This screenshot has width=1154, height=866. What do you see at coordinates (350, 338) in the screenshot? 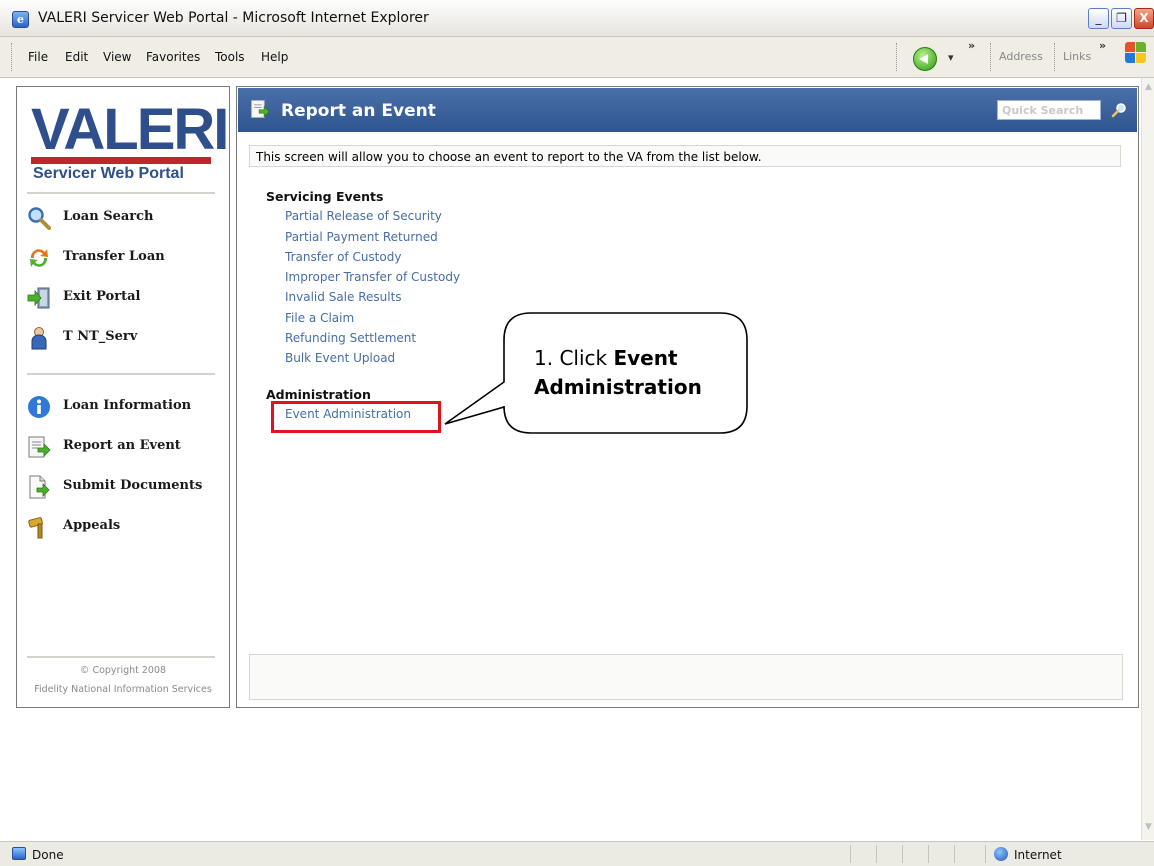
I see `link-refunding-settlement: Refunding Settlement` at bounding box center [350, 338].